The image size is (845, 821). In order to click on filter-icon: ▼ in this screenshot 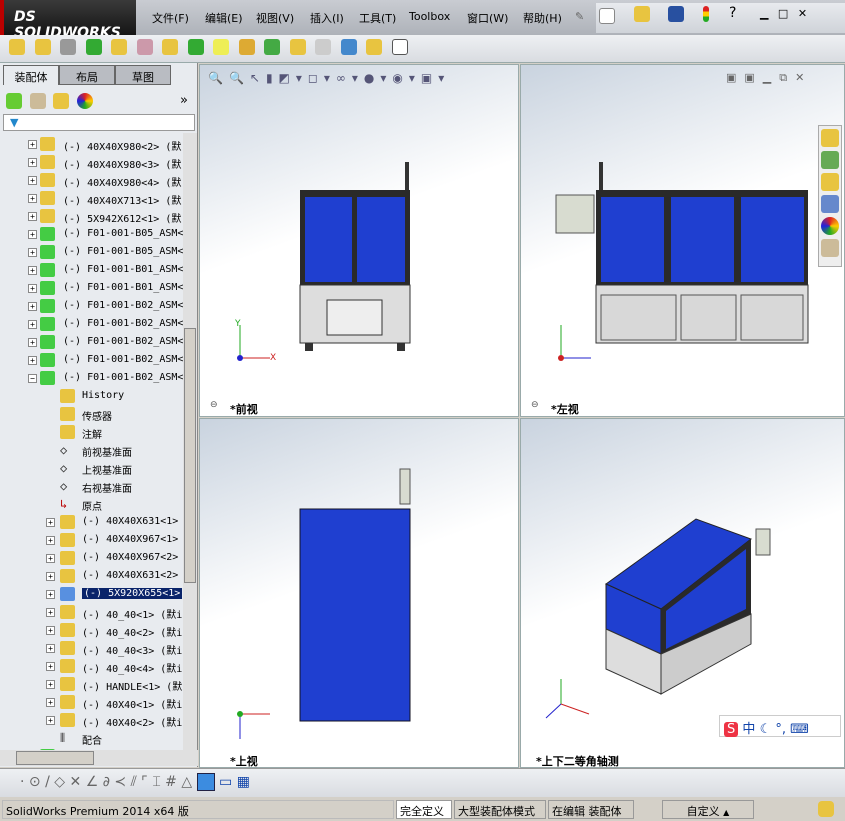, I will do `click(14, 122)`.